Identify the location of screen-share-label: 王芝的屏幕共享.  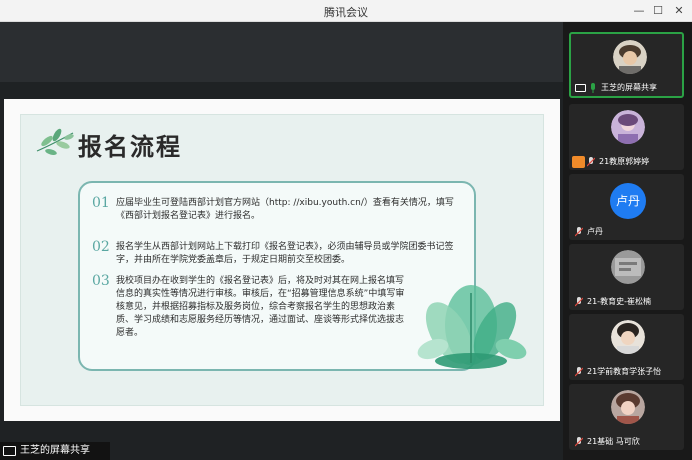
(55, 451).